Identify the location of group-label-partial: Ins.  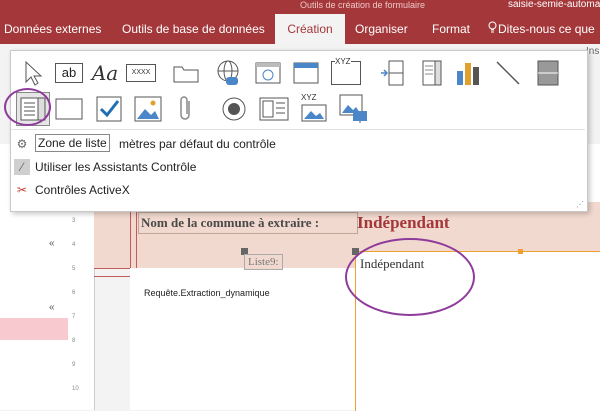
(593, 51).